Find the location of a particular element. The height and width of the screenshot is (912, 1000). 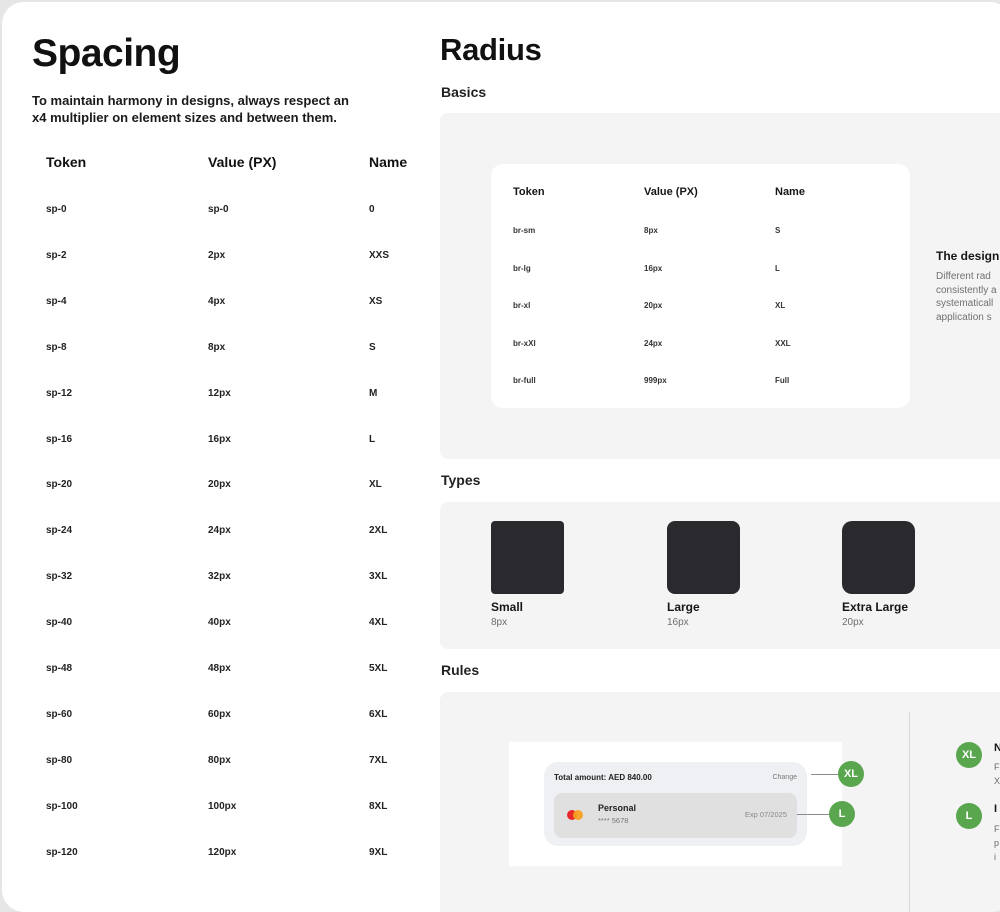

spacing-cell-value: 20px is located at coordinates (219, 485).